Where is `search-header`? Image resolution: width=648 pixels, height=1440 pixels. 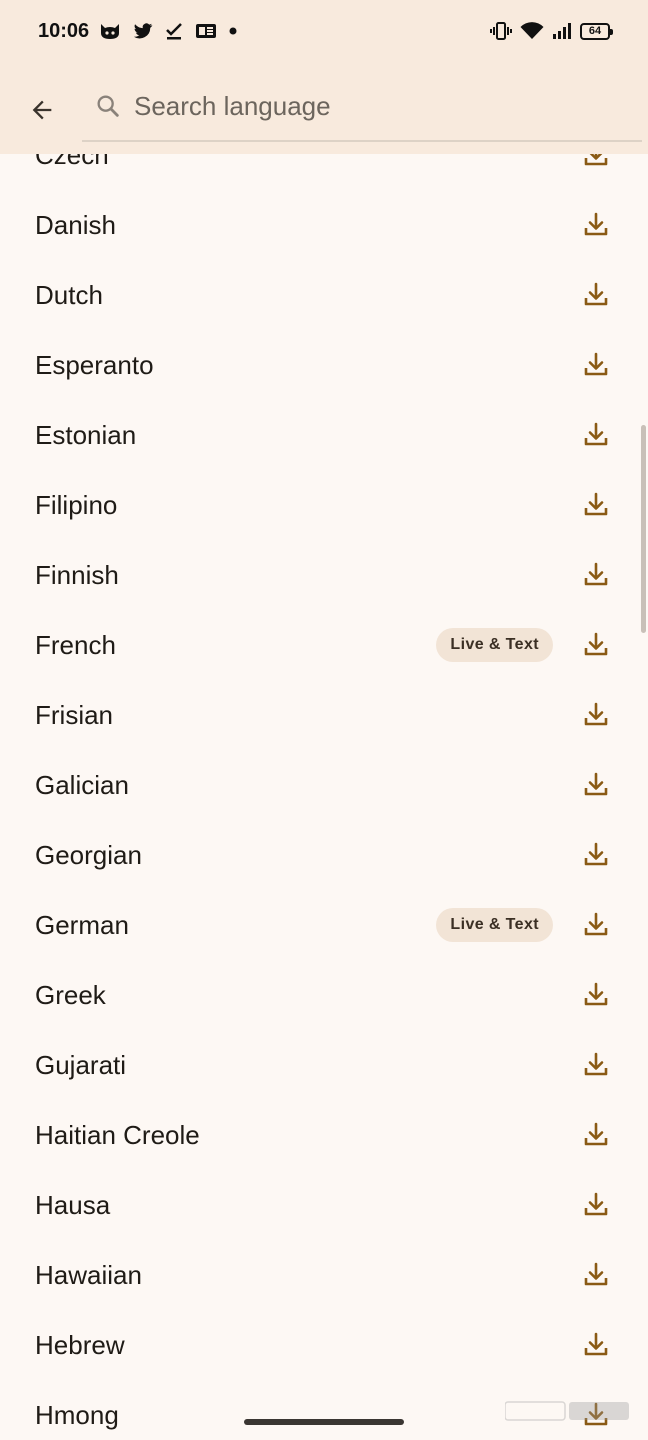
search-header is located at coordinates (324, 108).